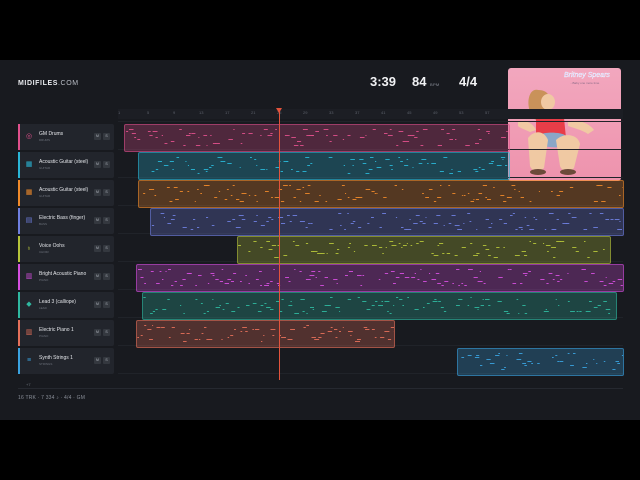  What do you see at coordinates (28, 384) in the screenshot?
I see `more-tracks-indicator: +7` at bounding box center [28, 384].